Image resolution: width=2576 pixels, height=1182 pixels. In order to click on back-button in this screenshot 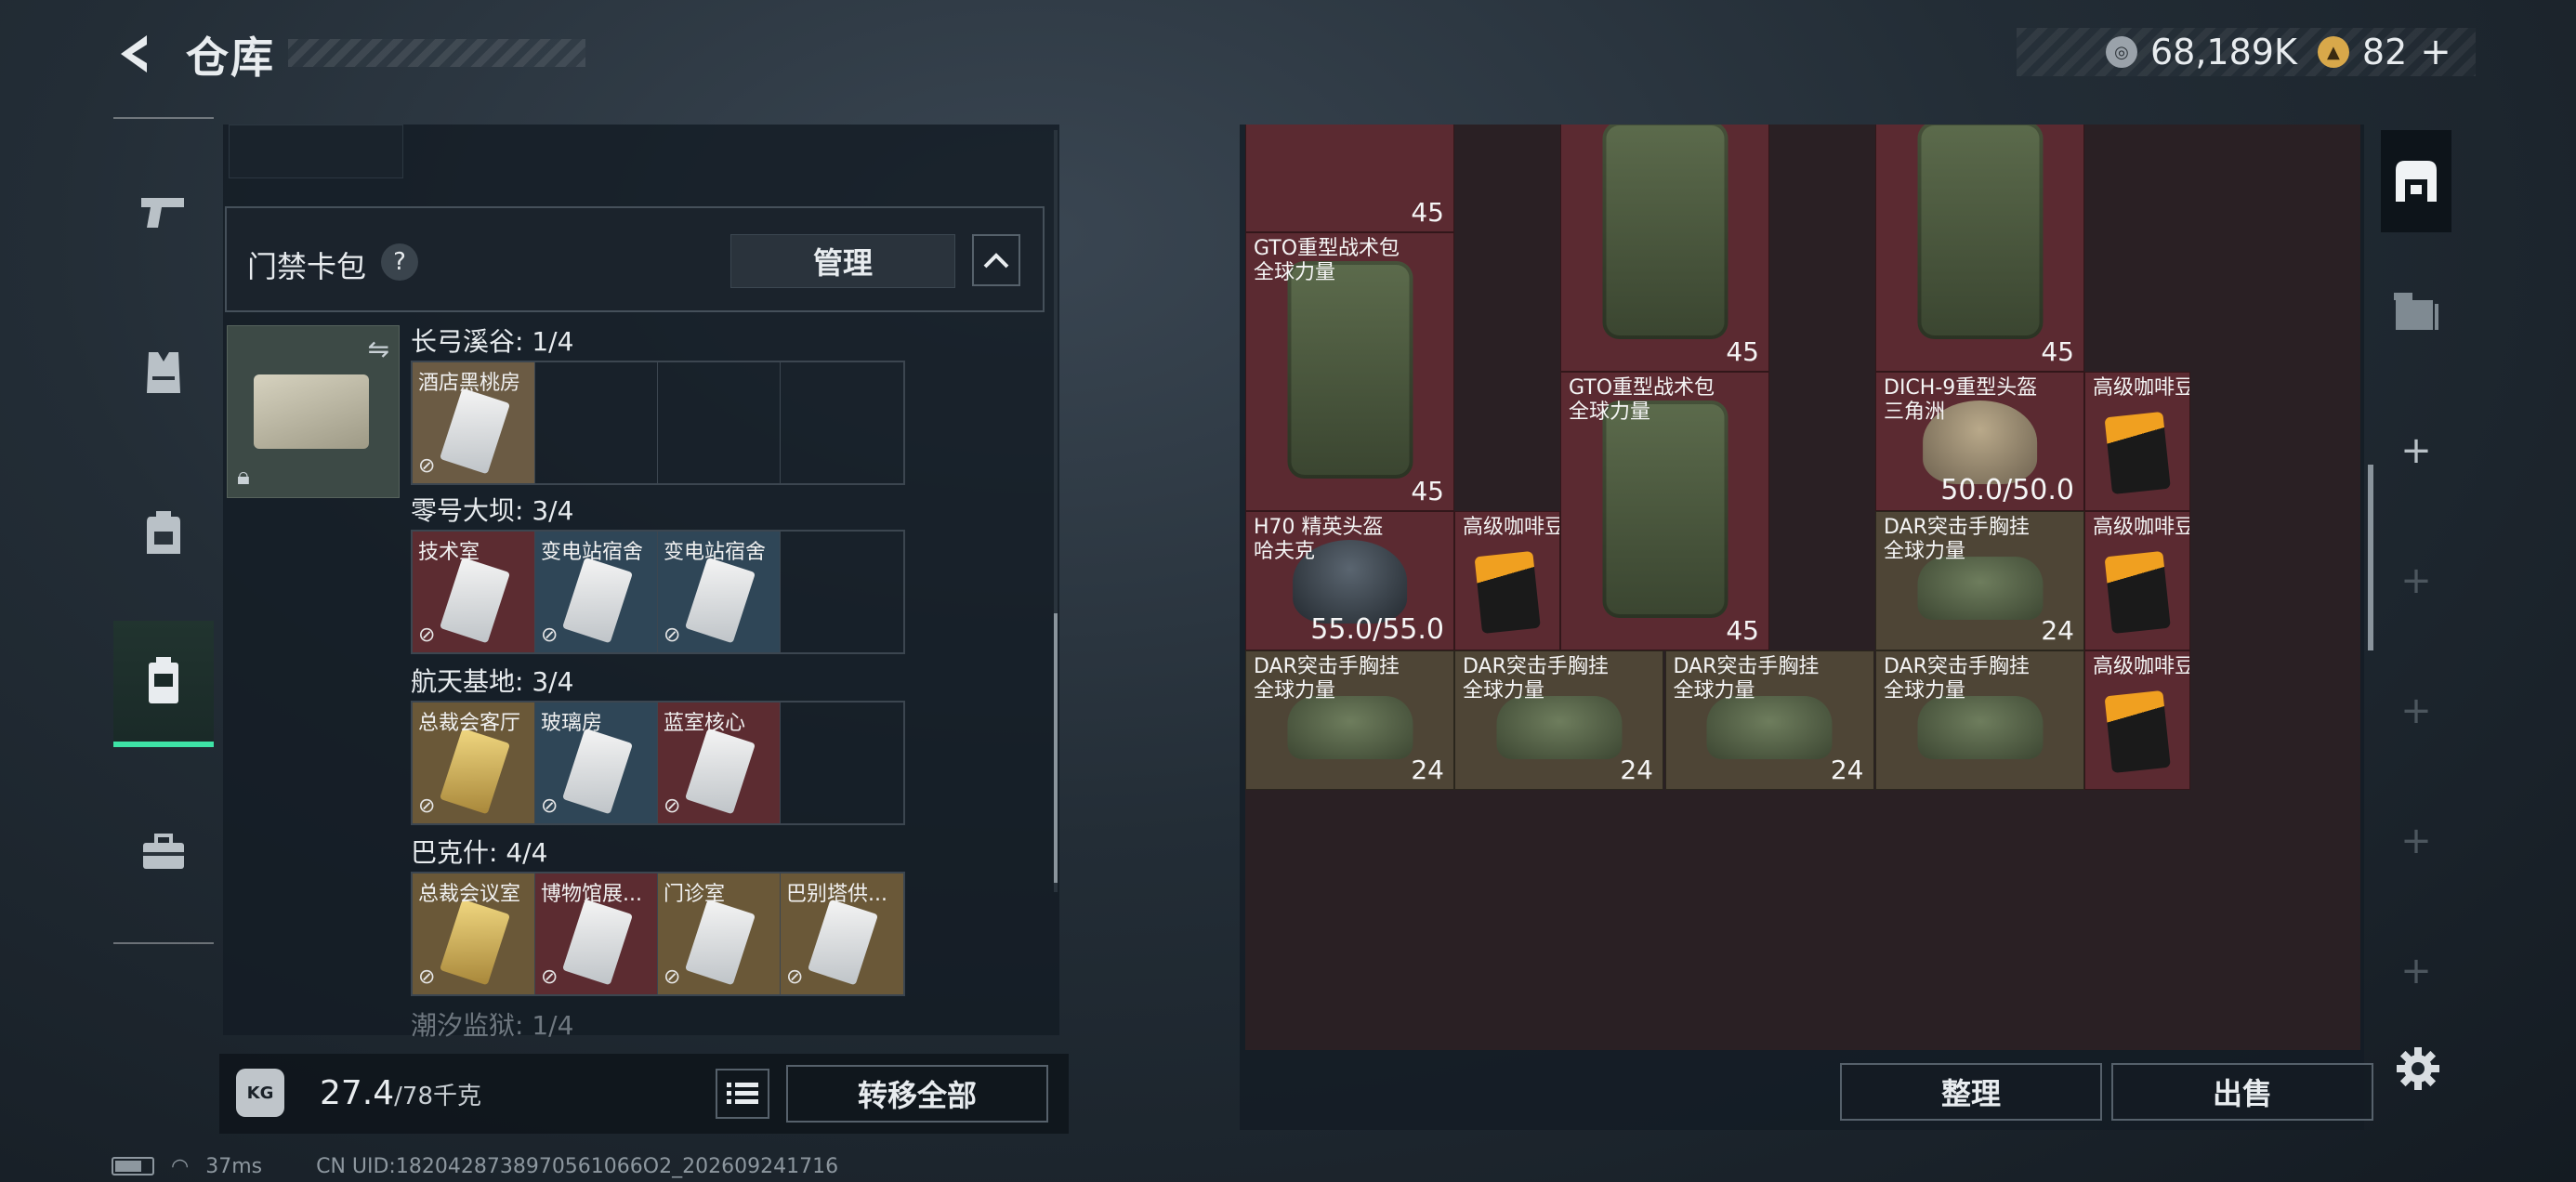, I will do `click(136, 54)`.